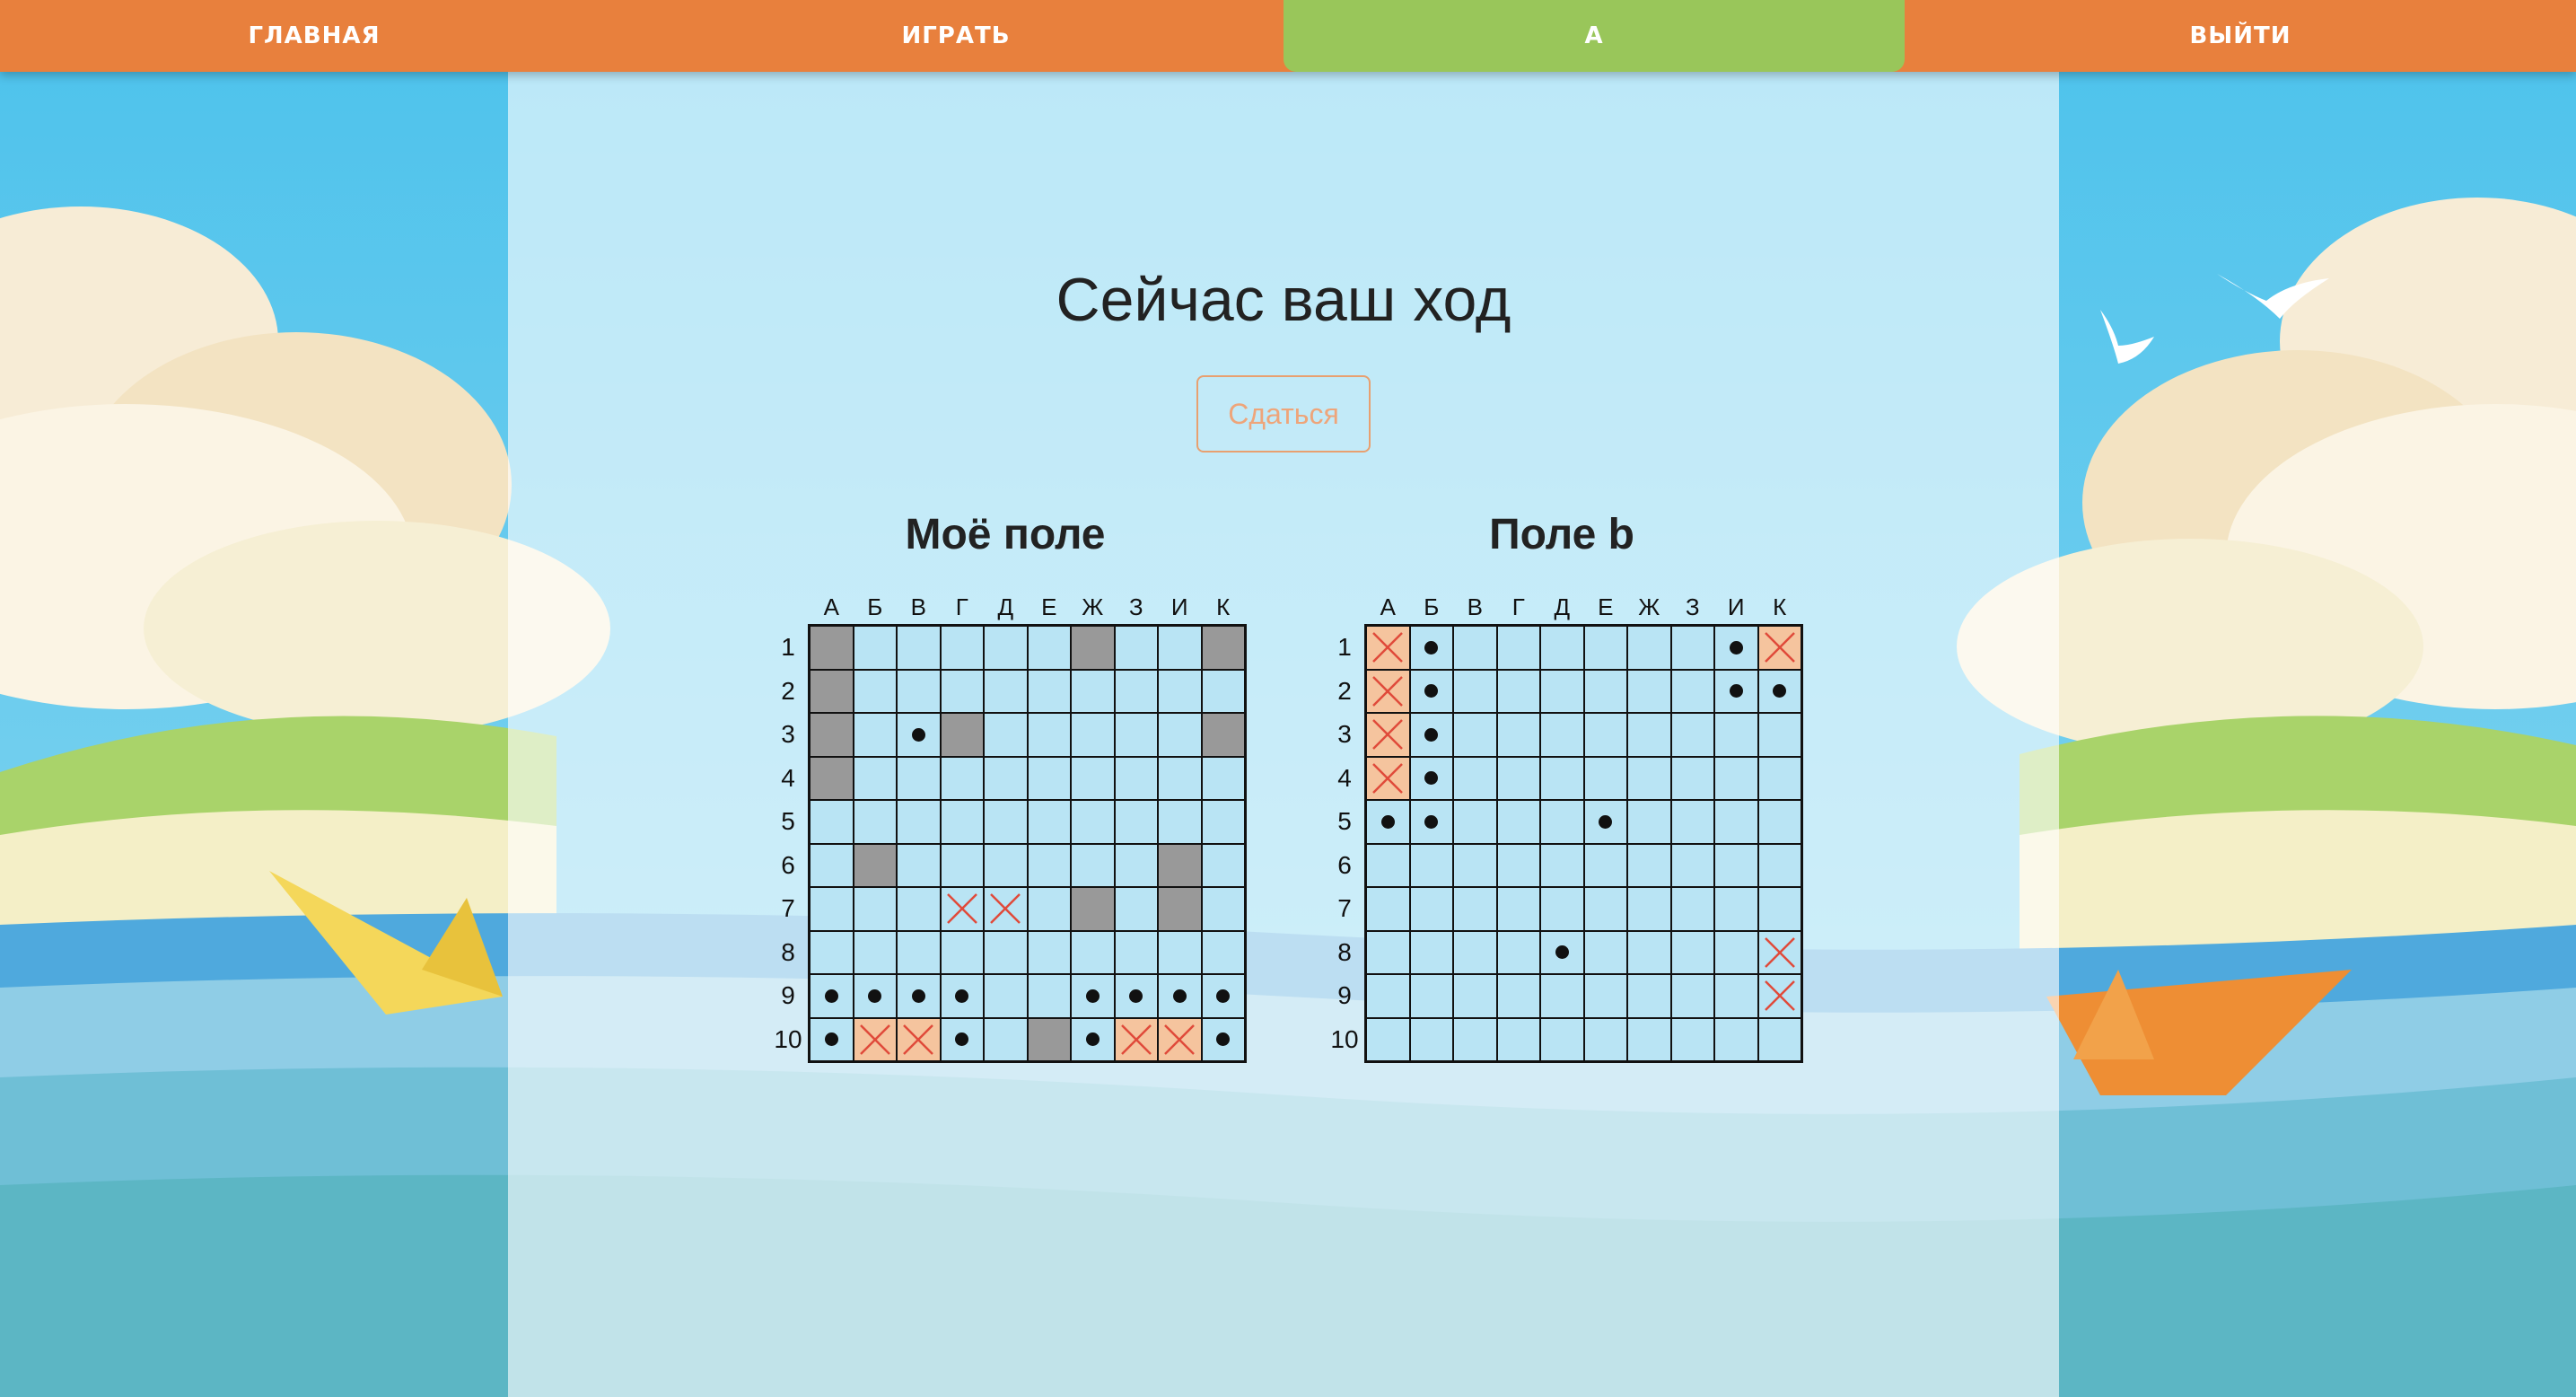 This screenshot has height=1397, width=2576. I want to click on nav-play-link: ИГРАТЬ, so click(956, 36).